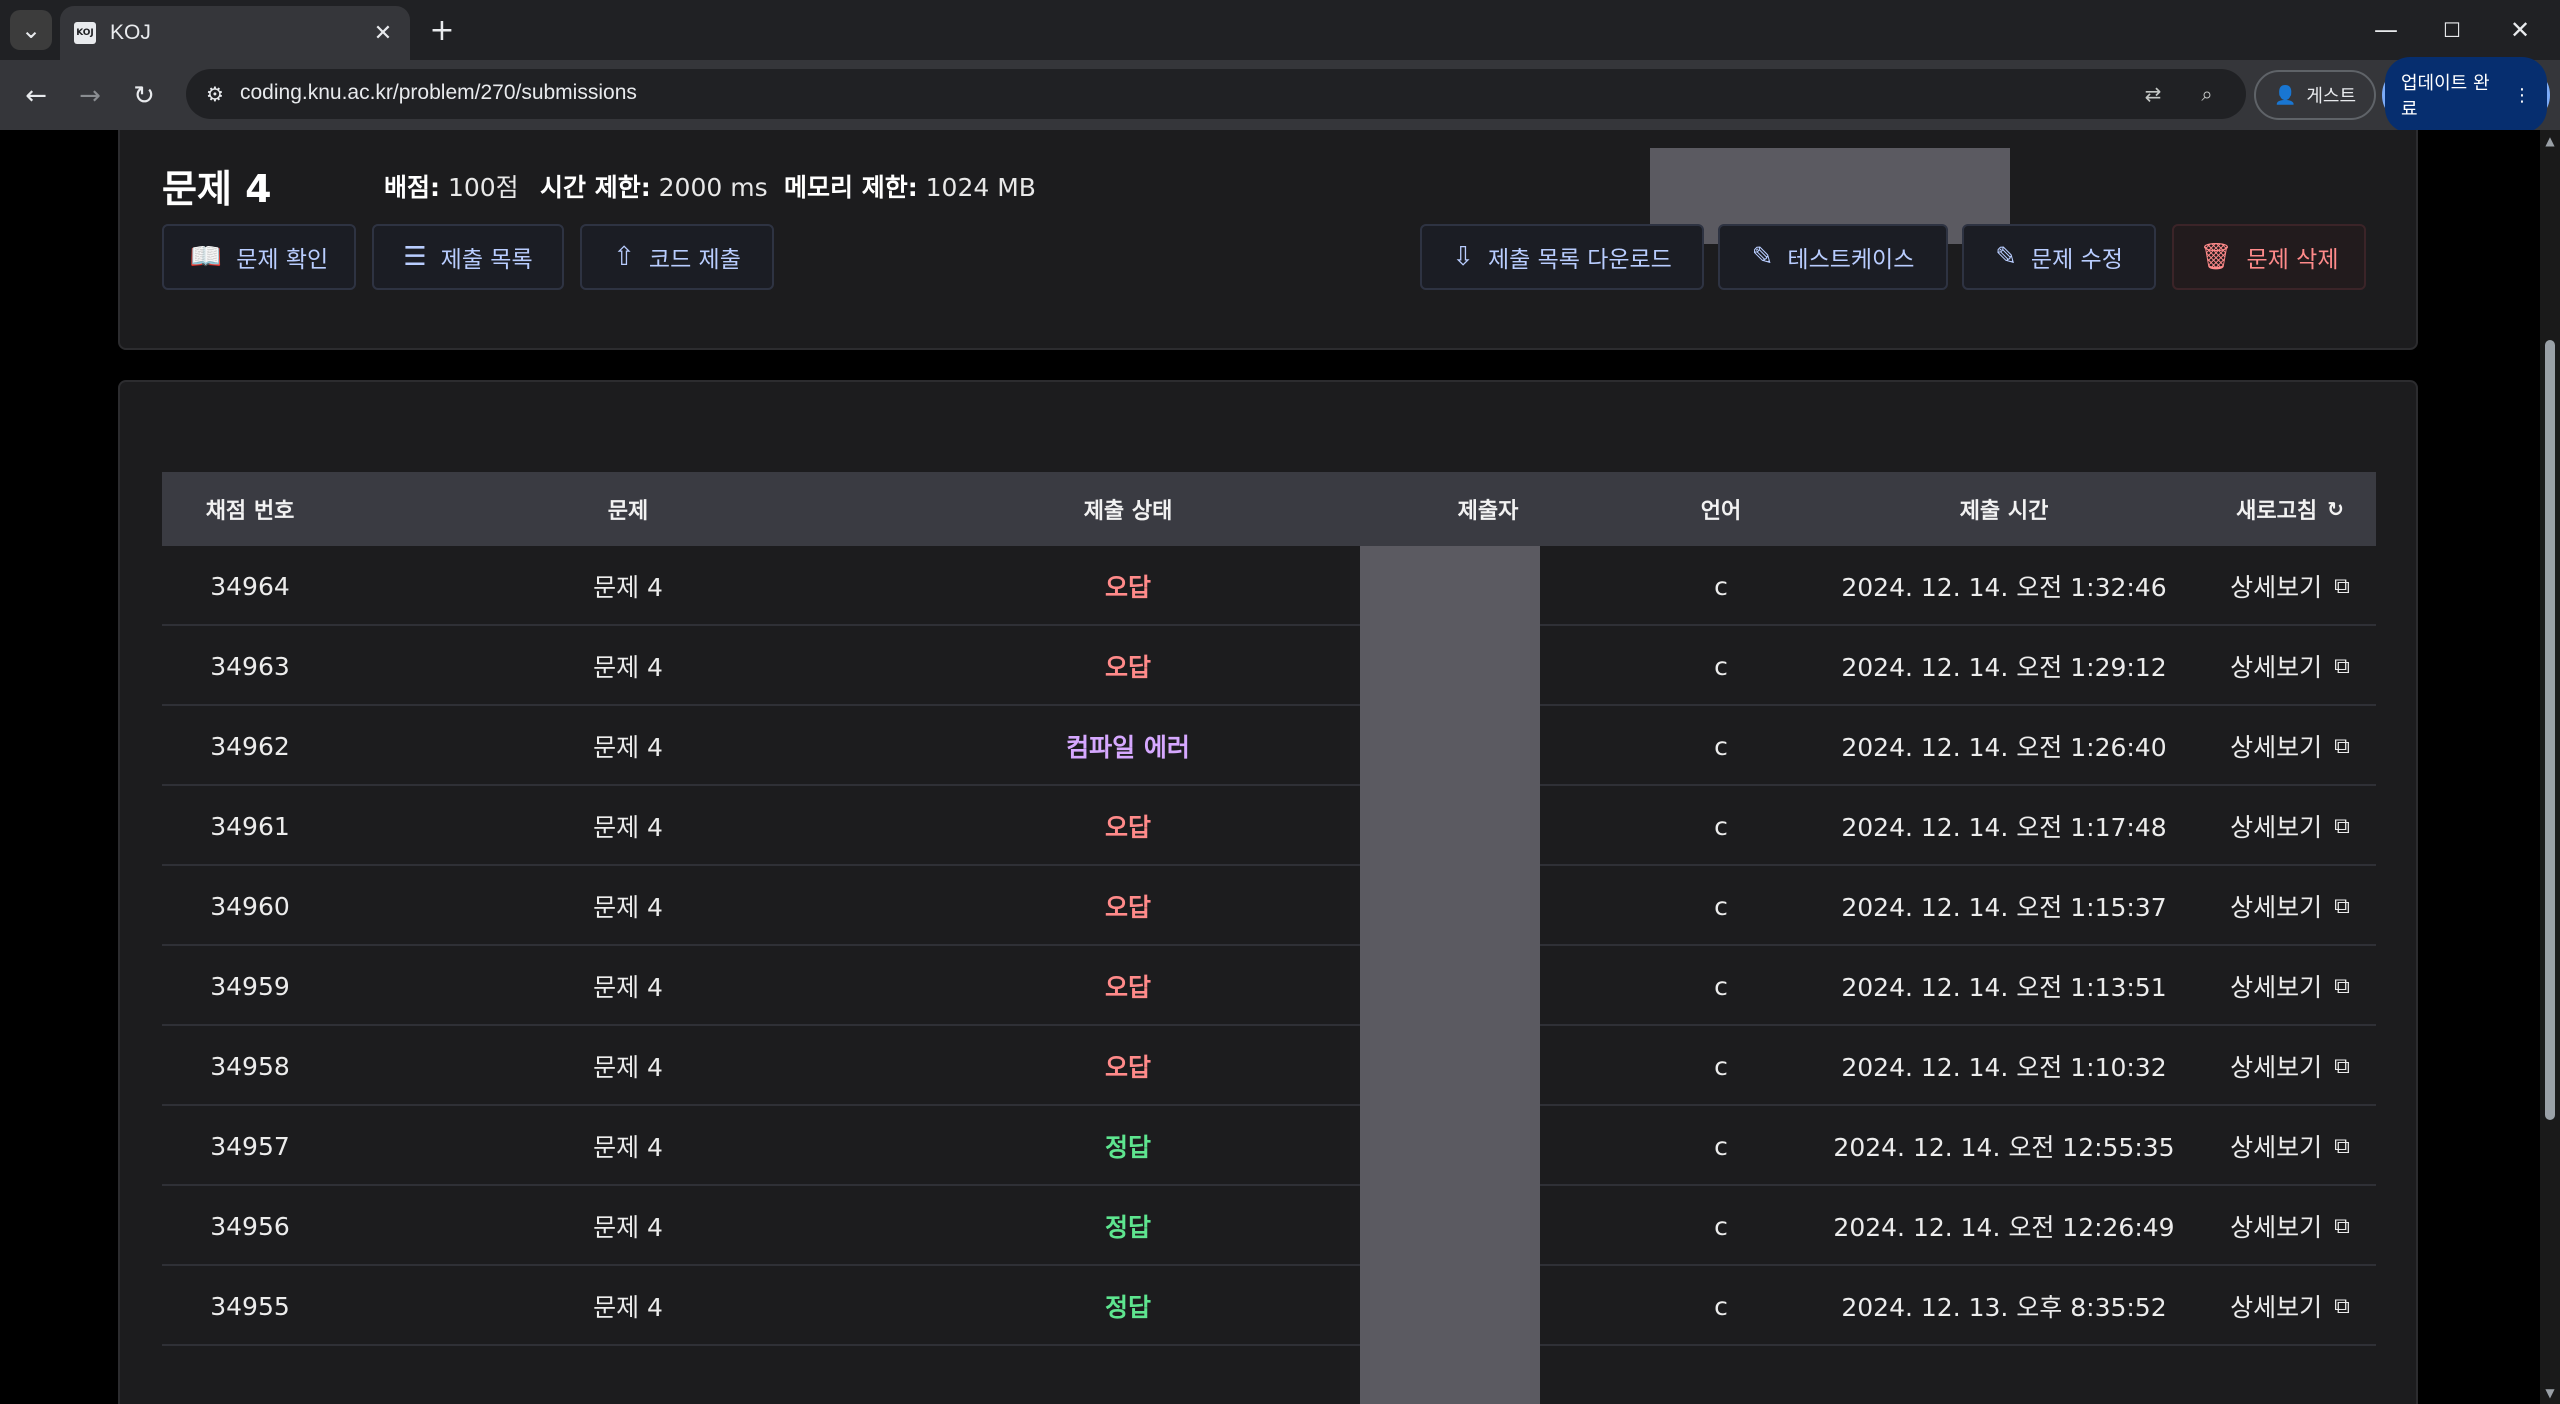 The width and height of the screenshot is (2560, 1404). What do you see at coordinates (215, 94) in the screenshot?
I see `site-info-icon: ⚙` at bounding box center [215, 94].